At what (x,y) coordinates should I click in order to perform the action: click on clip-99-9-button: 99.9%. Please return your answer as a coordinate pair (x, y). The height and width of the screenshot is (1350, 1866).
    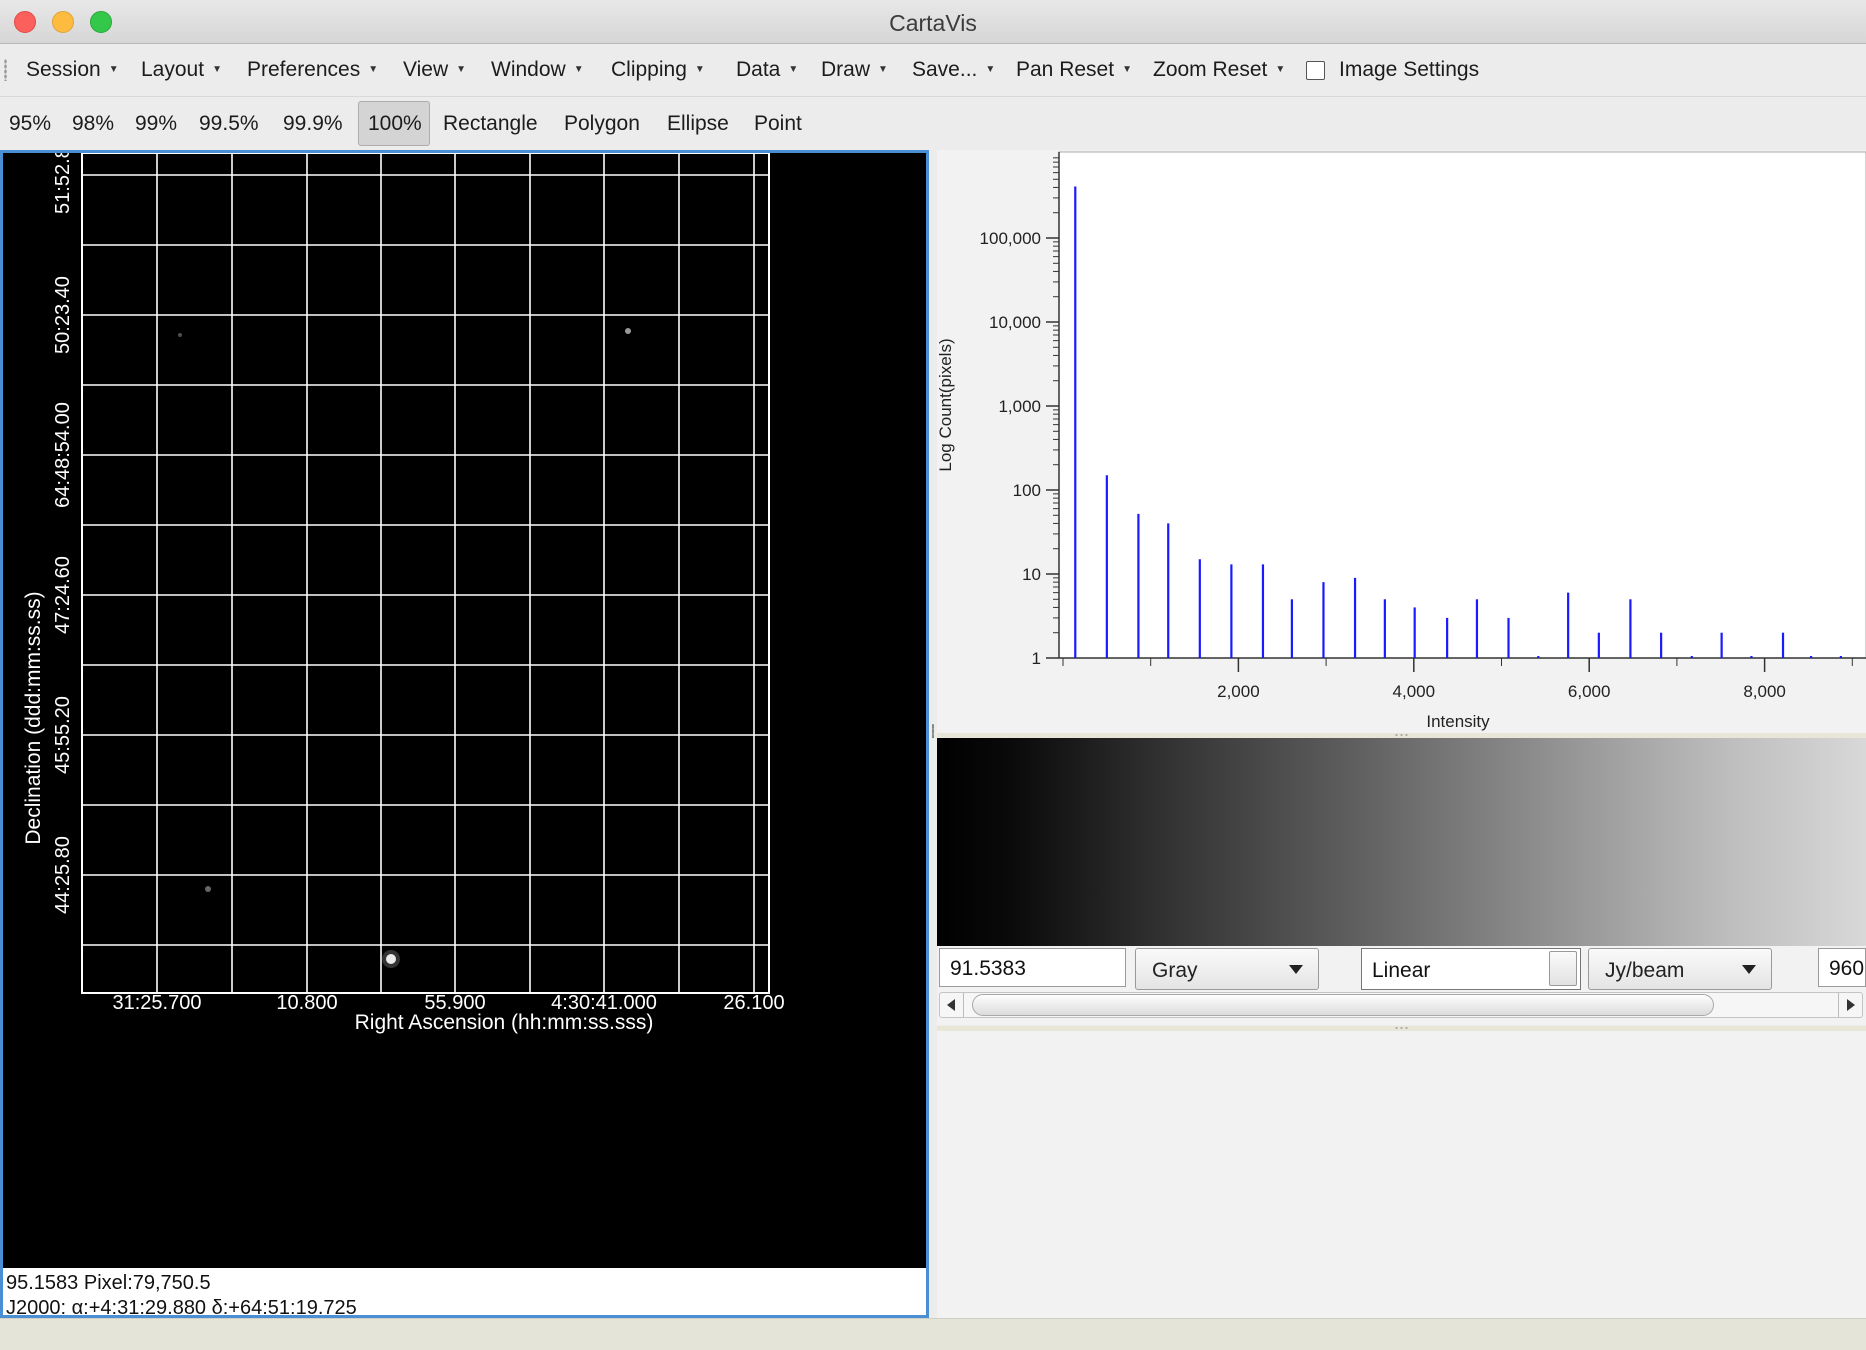
    Looking at the image, I should click on (313, 124).